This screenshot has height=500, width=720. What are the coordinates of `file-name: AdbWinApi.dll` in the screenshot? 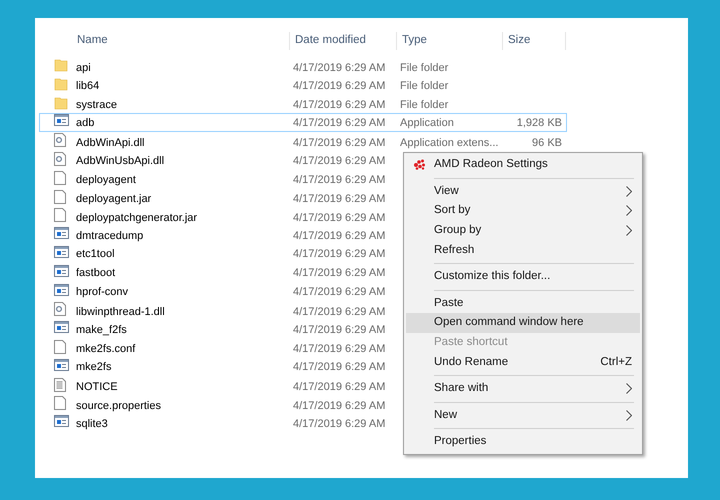 It's located at (110, 142).